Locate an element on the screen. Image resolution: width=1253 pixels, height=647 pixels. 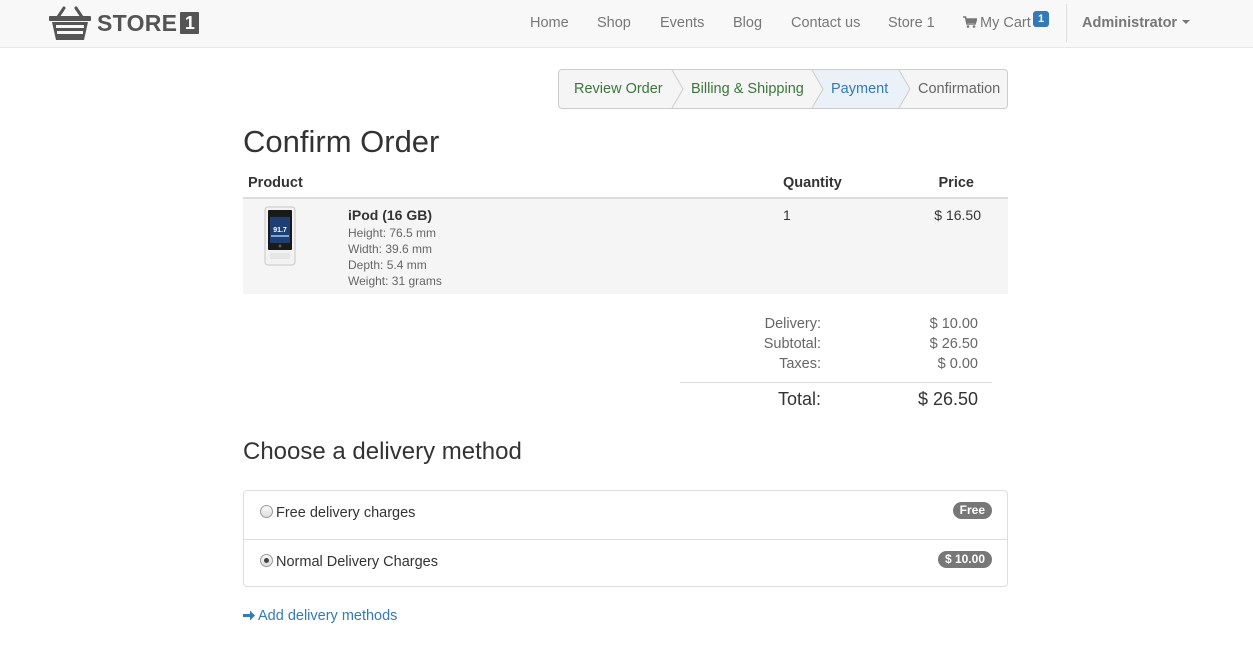
totals-divider is located at coordinates (836, 382).